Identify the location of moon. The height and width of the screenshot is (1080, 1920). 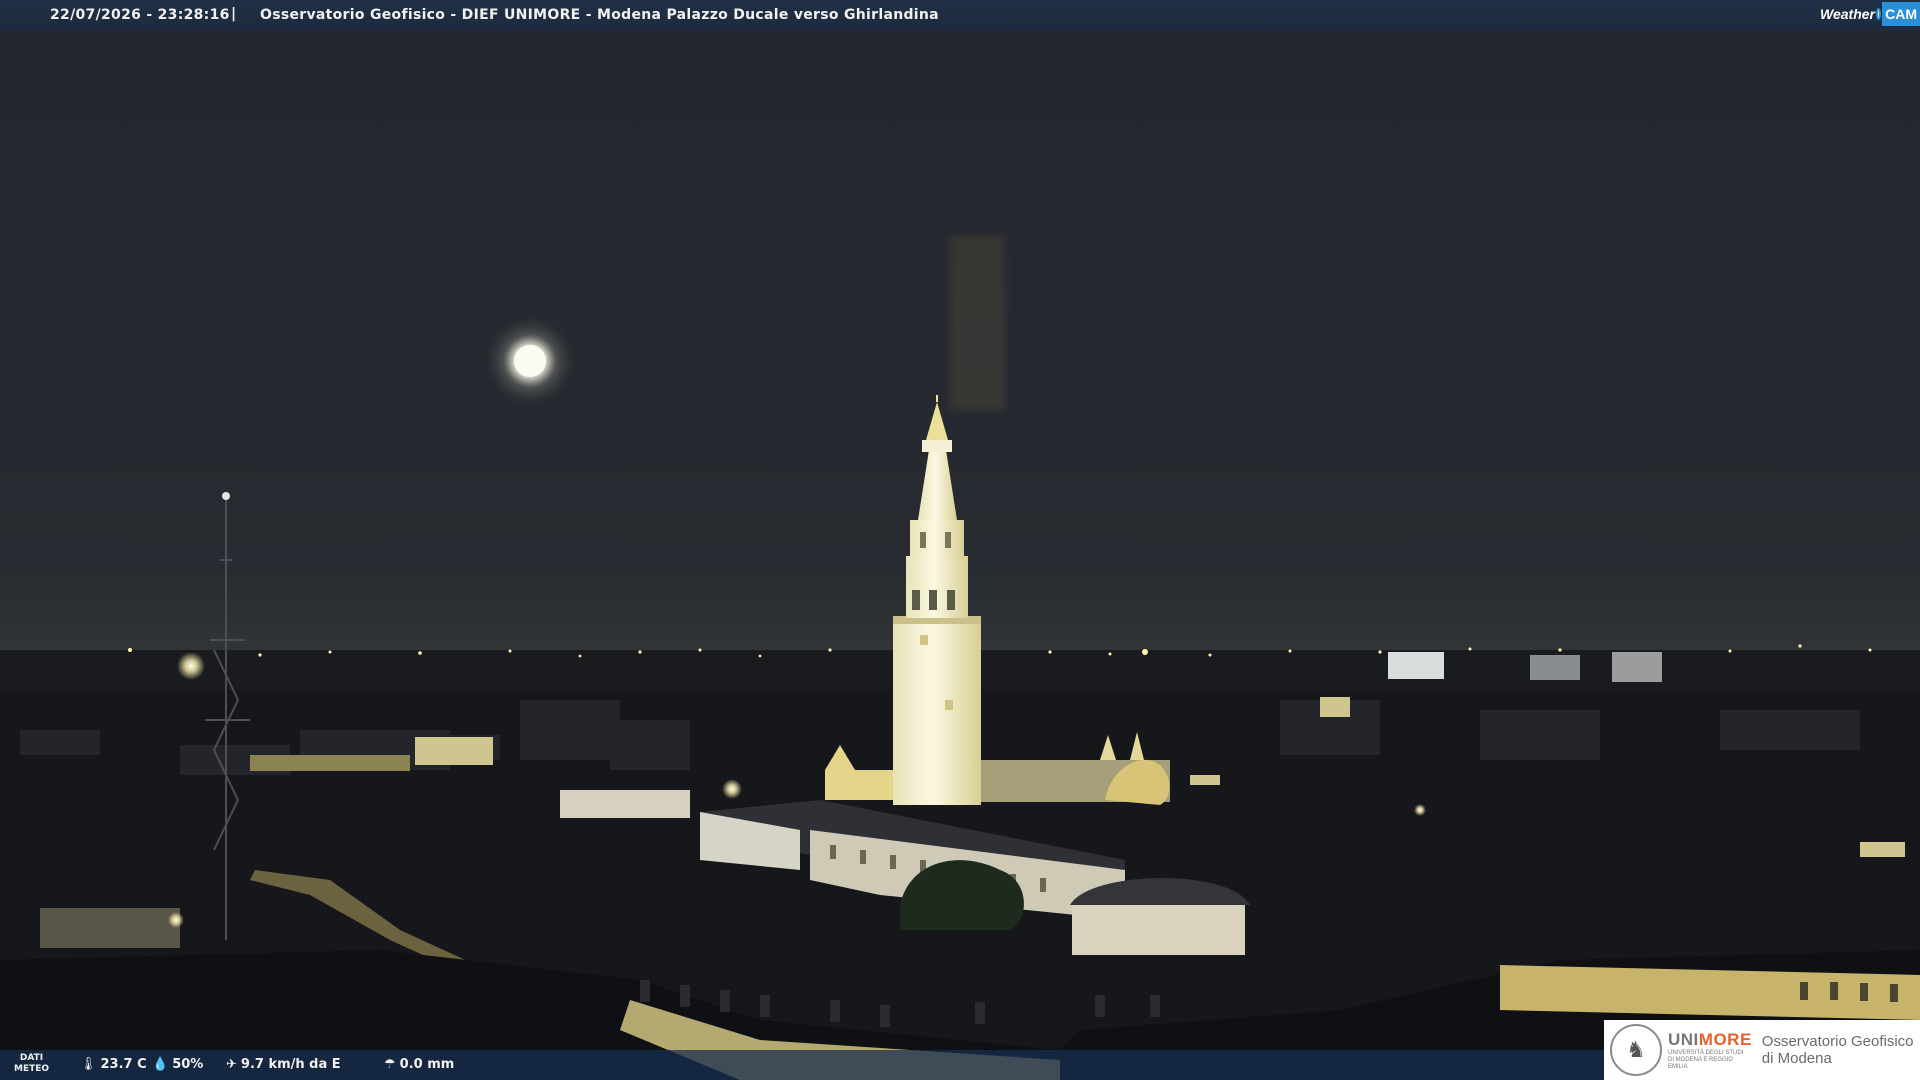
(530, 361).